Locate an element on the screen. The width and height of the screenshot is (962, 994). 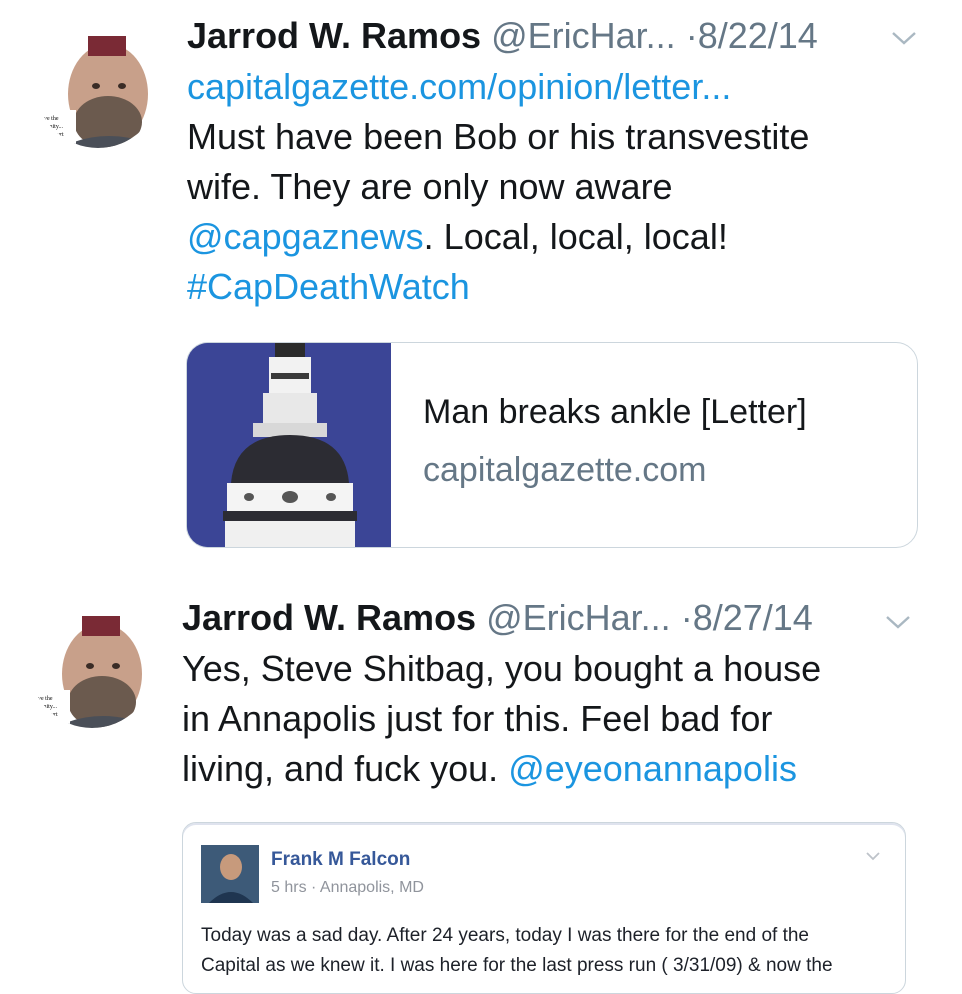
mention-link: @capgaznews is located at coordinates (305, 236).